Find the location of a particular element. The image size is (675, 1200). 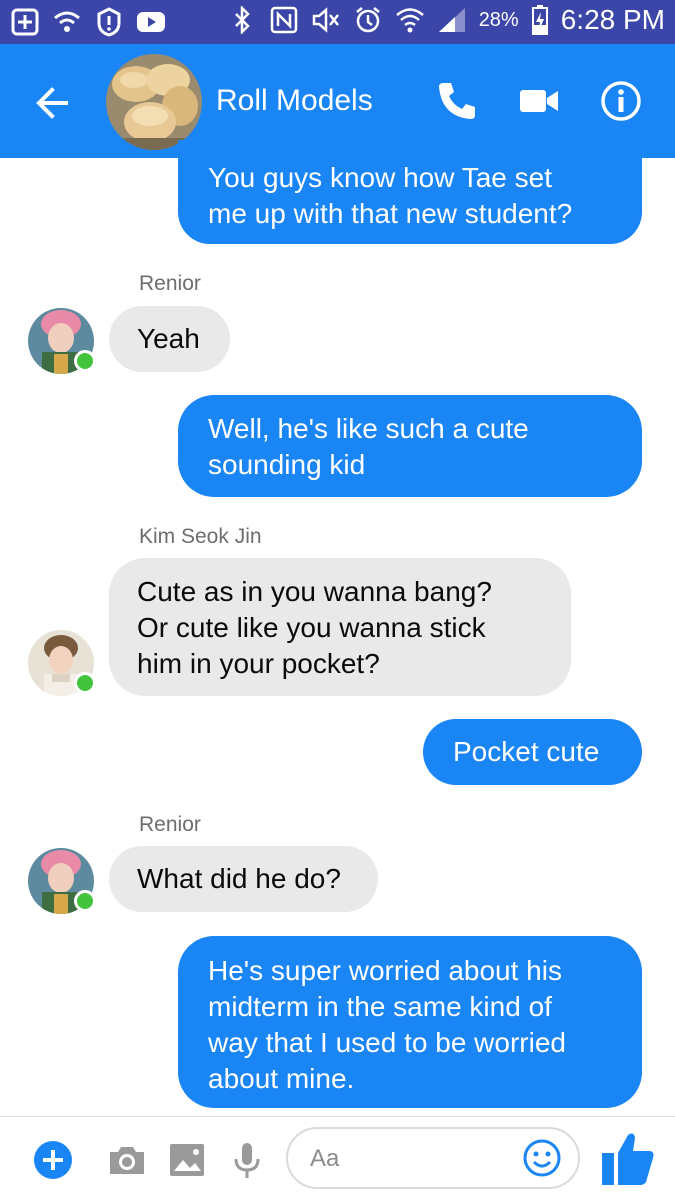

message-line: him in your pocket? is located at coordinates (258, 663).